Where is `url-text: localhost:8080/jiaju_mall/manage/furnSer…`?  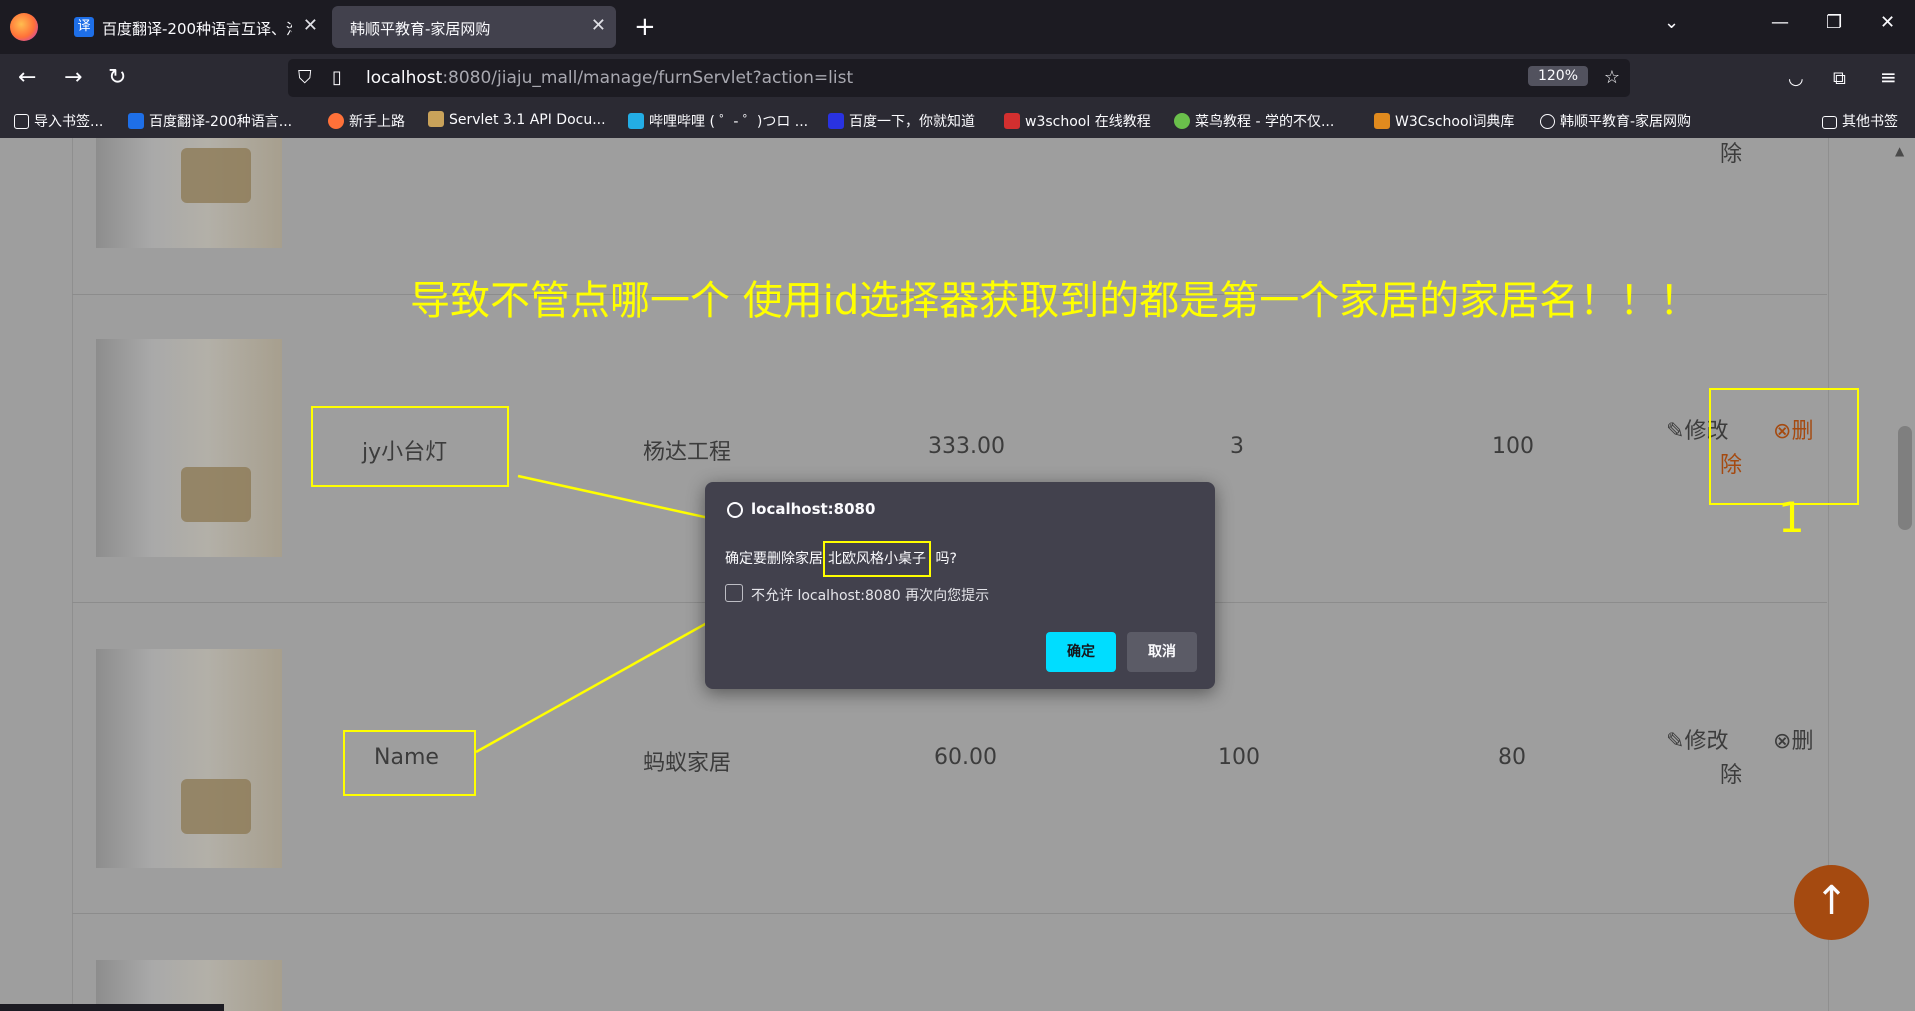
url-text: localhost:8080/jiaju_mall/manage/furnSer… is located at coordinates (609, 78).